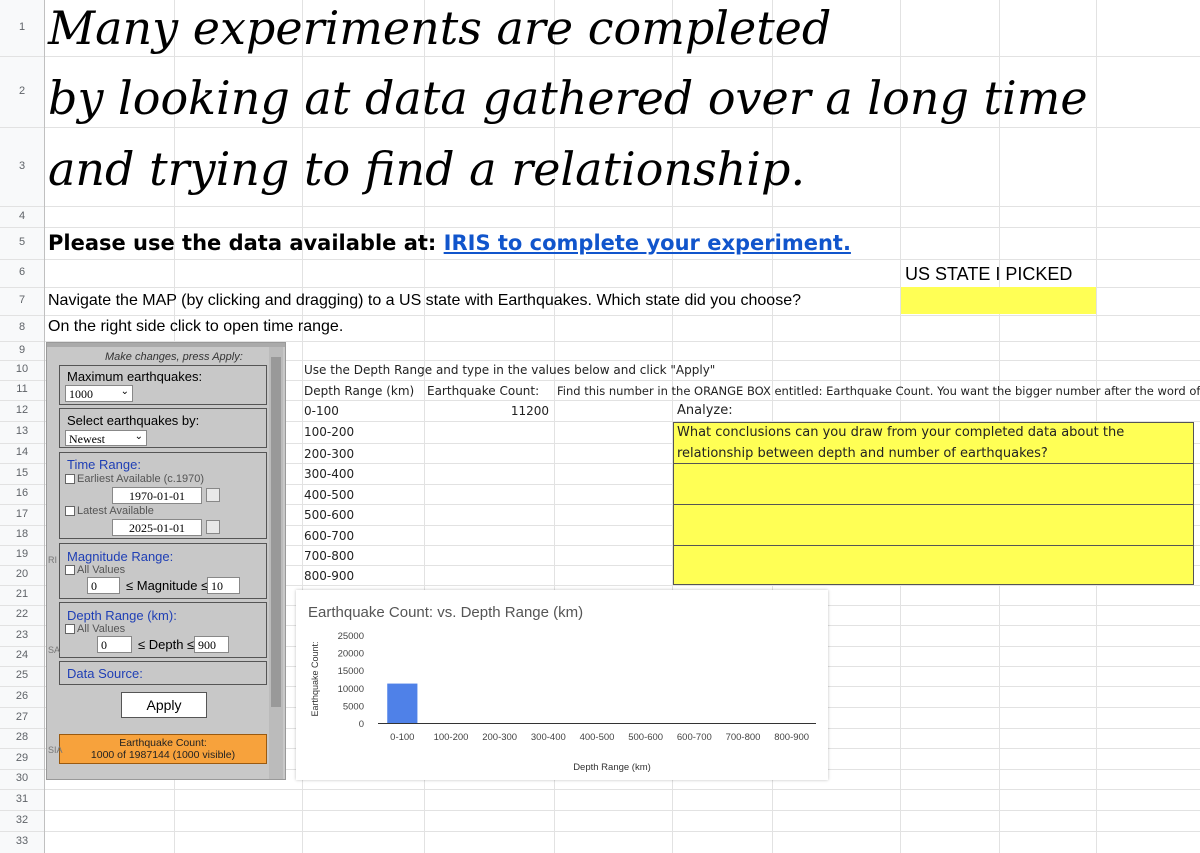 This screenshot has height=853, width=1200. Describe the element at coordinates (163, 385) in the screenshot. I see `max-earthquakes-section: Maximum earthquakes: 1000 ⌄` at that location.